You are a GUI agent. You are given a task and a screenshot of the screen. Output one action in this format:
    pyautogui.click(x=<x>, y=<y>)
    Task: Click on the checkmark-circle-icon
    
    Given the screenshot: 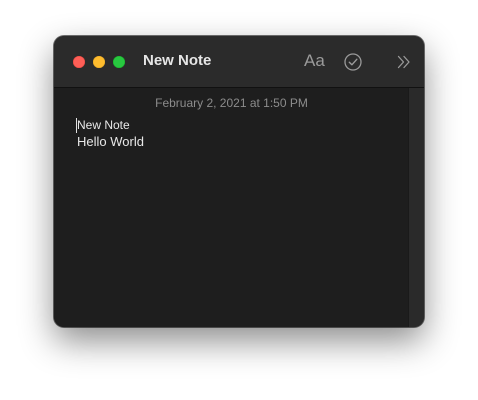 What is the action you would take?
    pyautogui.click(x=353, y=62)
    